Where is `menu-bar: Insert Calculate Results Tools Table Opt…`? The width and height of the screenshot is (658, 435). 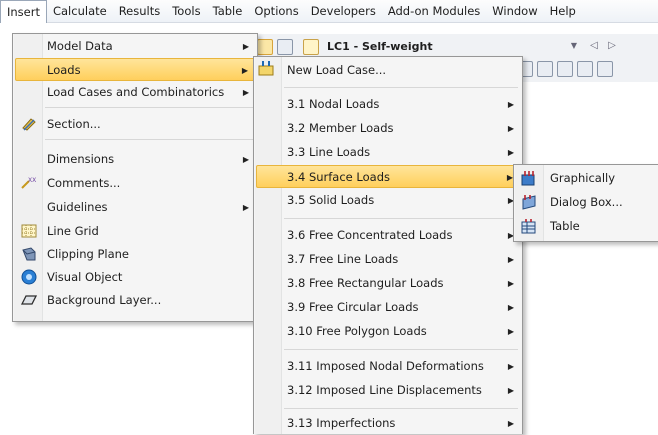 menu-bar: Insert Calculate Results Tools Table Opt… is located at coordinates (329, 11).